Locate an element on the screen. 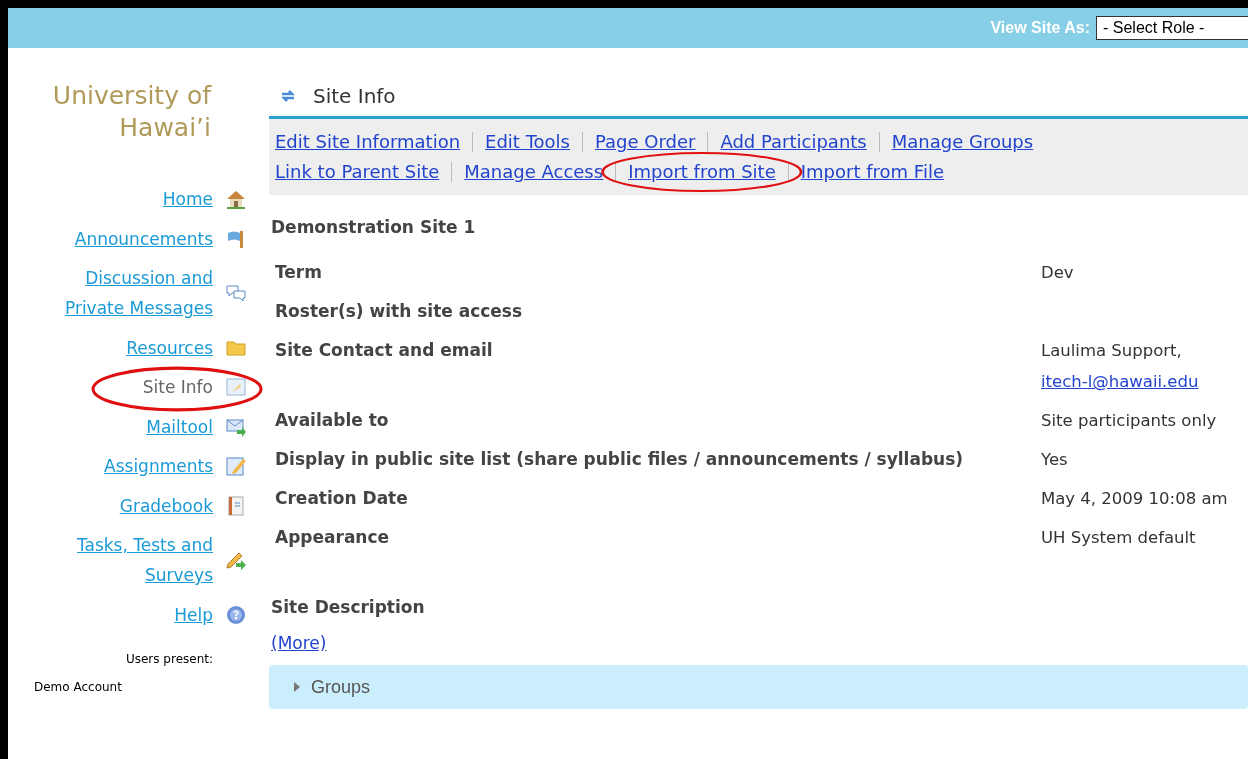 The height and width of the screenshot is (759, 1248). groups-label: Groups is located at coordinates (341, 687).